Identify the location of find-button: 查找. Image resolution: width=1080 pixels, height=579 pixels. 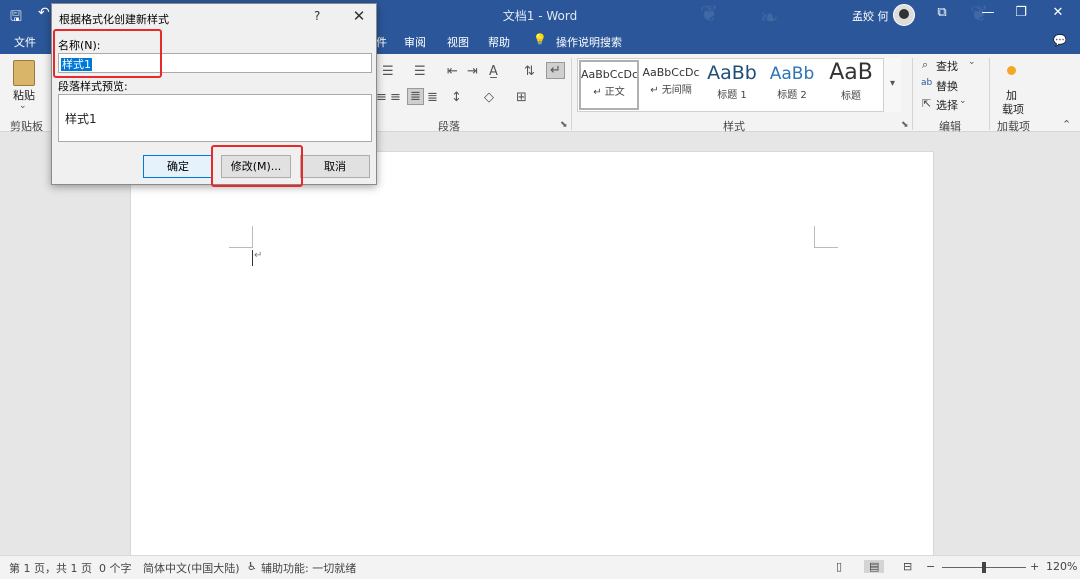
(947, 66).